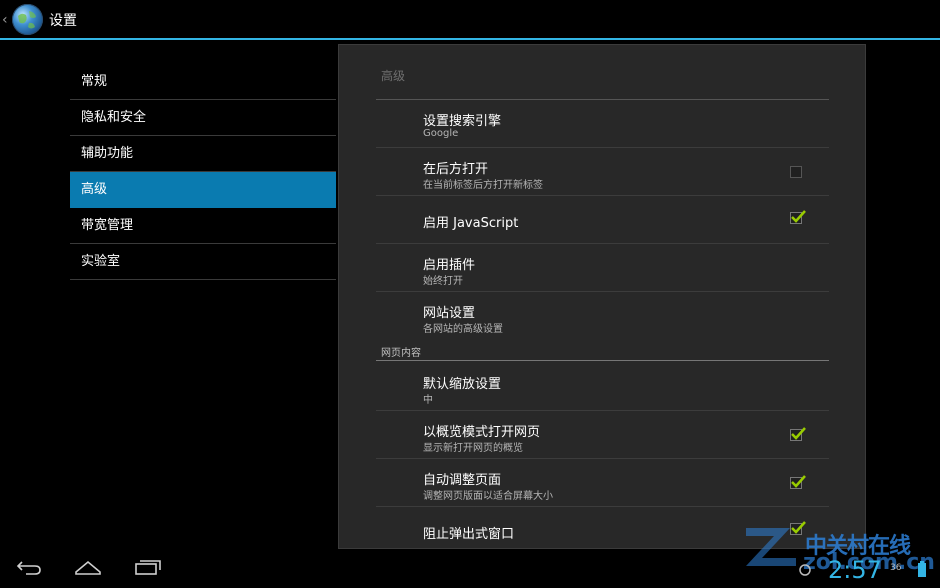  I want to click on zol-logo-watermark, so click(772, 545).